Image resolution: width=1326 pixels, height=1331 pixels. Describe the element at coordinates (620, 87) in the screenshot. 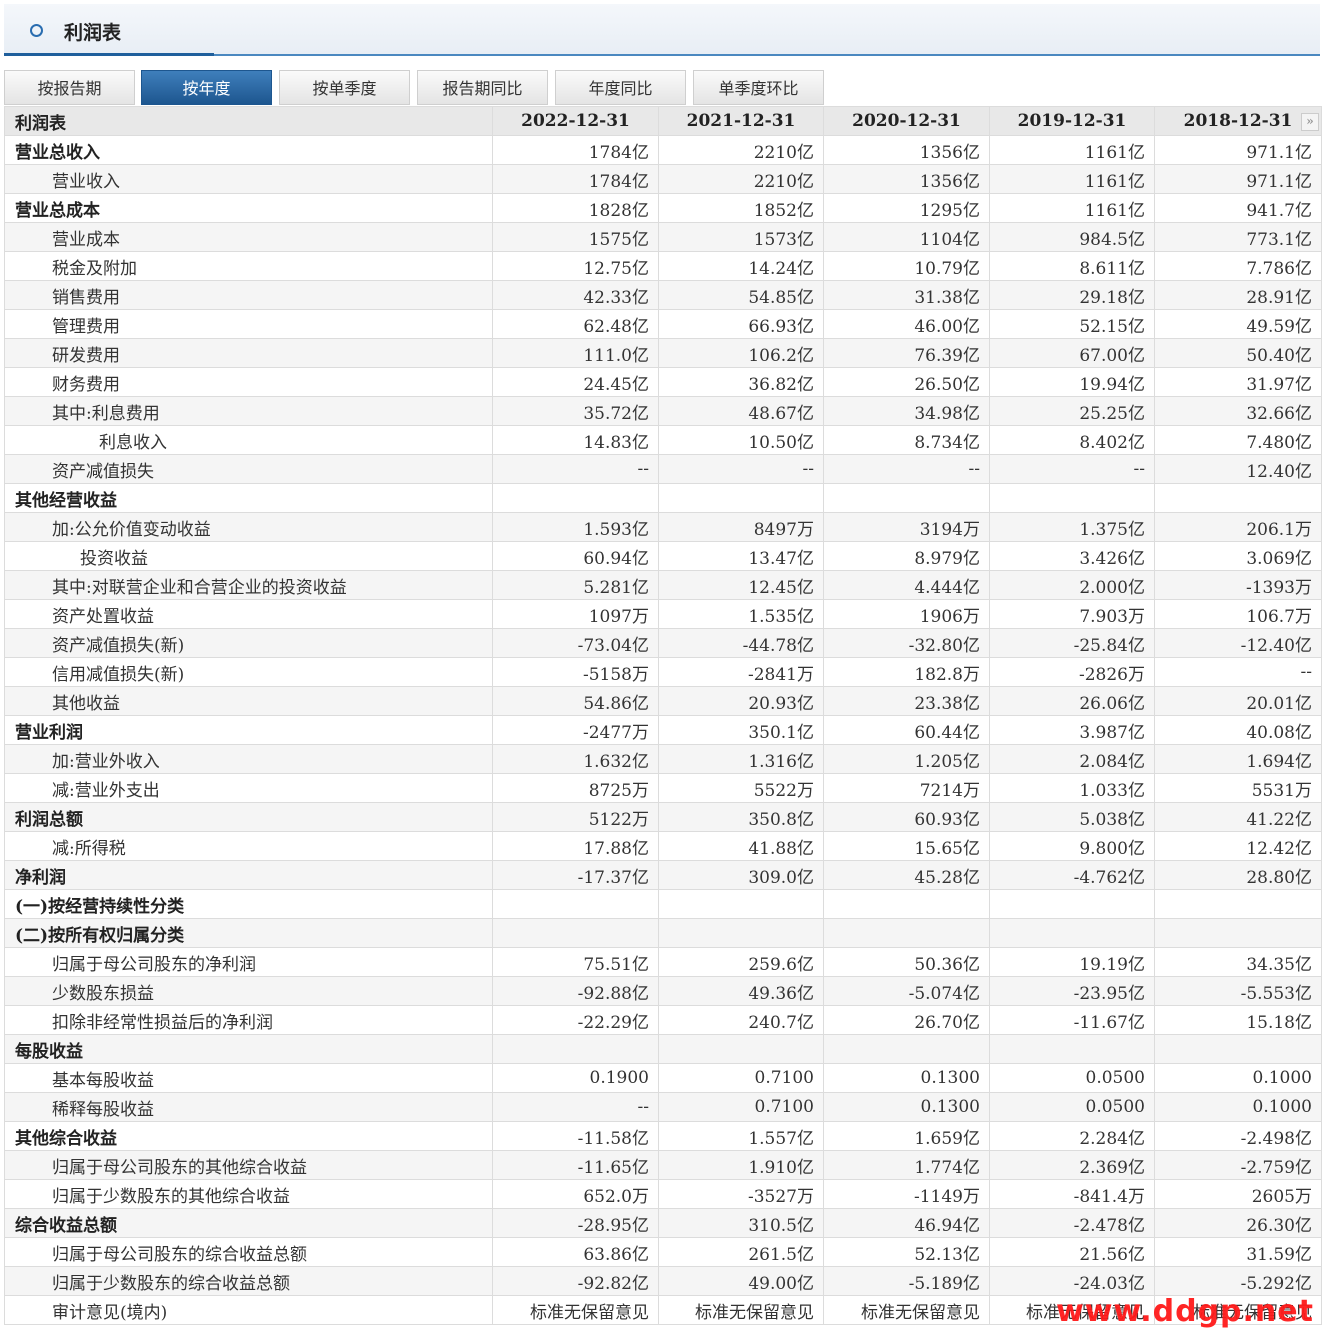

I see `tab-annual-yoy: 年度同比` at that location.